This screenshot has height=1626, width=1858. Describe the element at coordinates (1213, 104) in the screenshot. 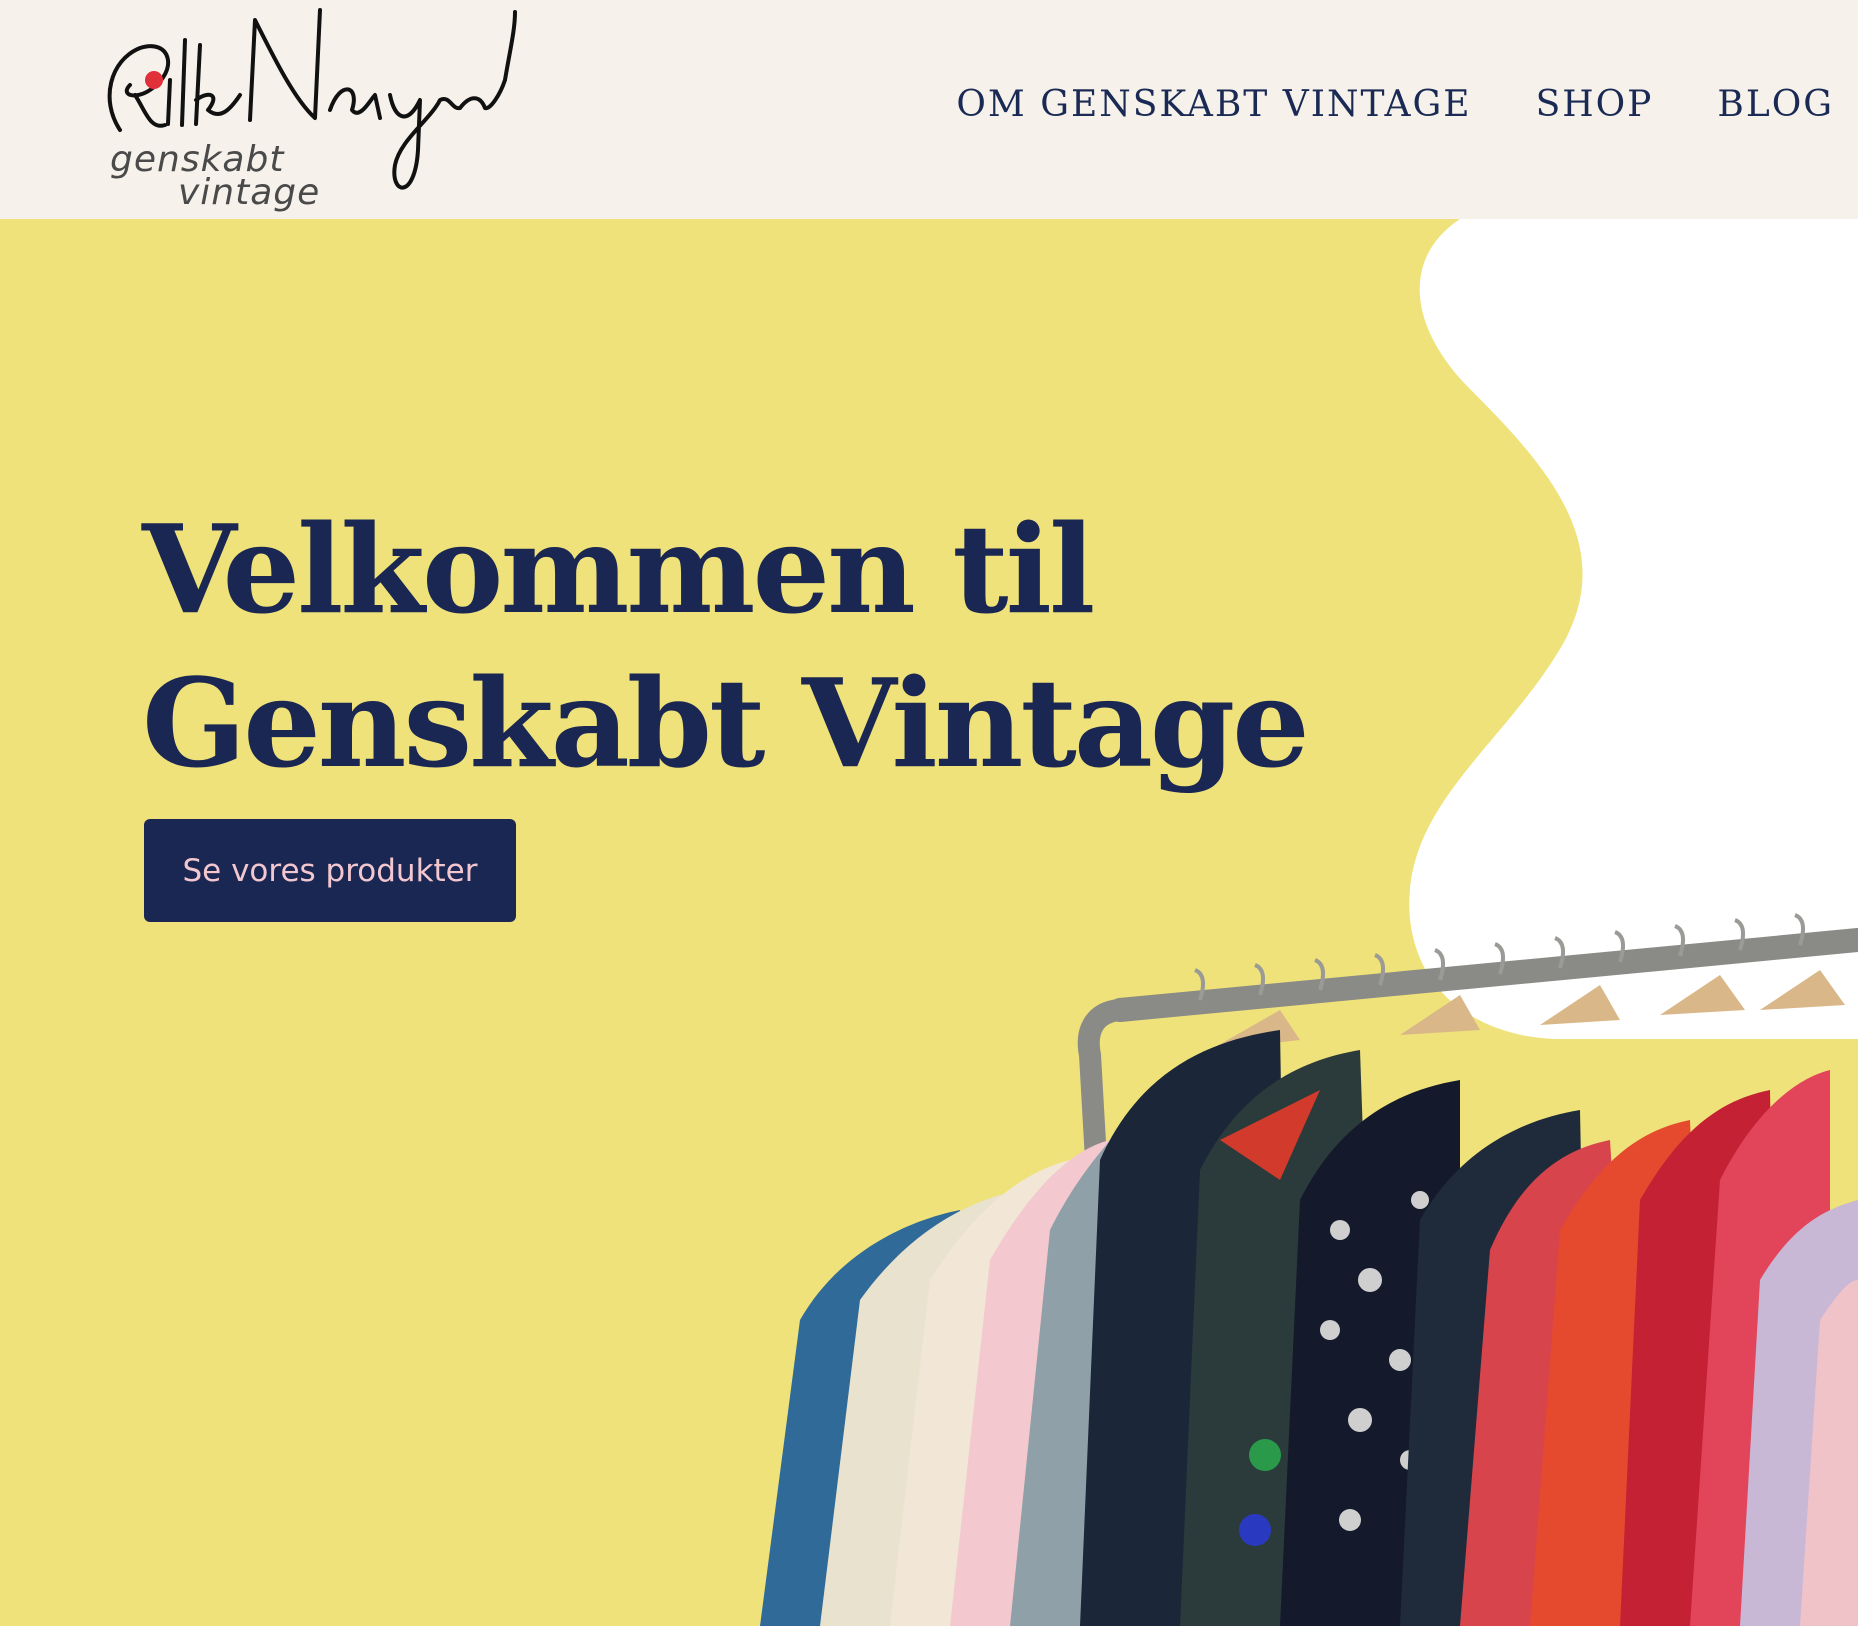

I see `nav-item-om-genskabt-vintage: OM GENSKABT VINTAGE` at that location.